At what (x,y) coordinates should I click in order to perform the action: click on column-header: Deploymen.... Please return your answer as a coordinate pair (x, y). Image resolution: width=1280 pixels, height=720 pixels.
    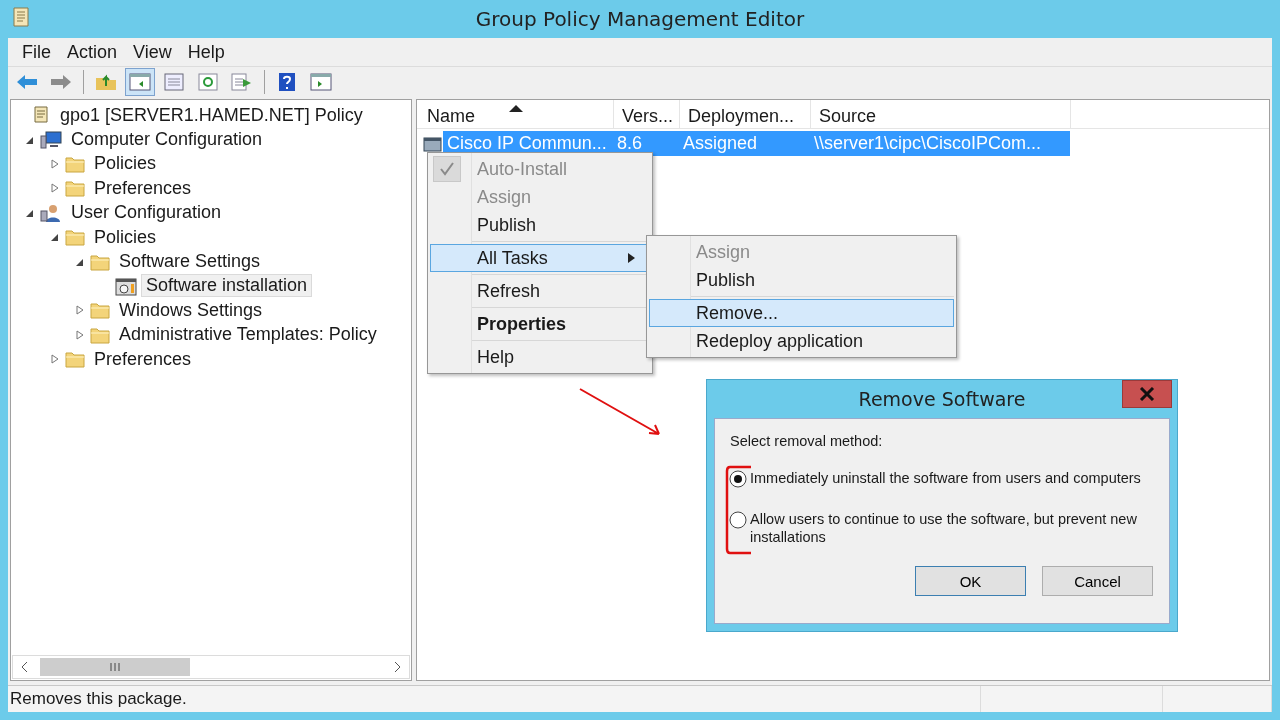
    Looking at the image, I should click on (745, 114).